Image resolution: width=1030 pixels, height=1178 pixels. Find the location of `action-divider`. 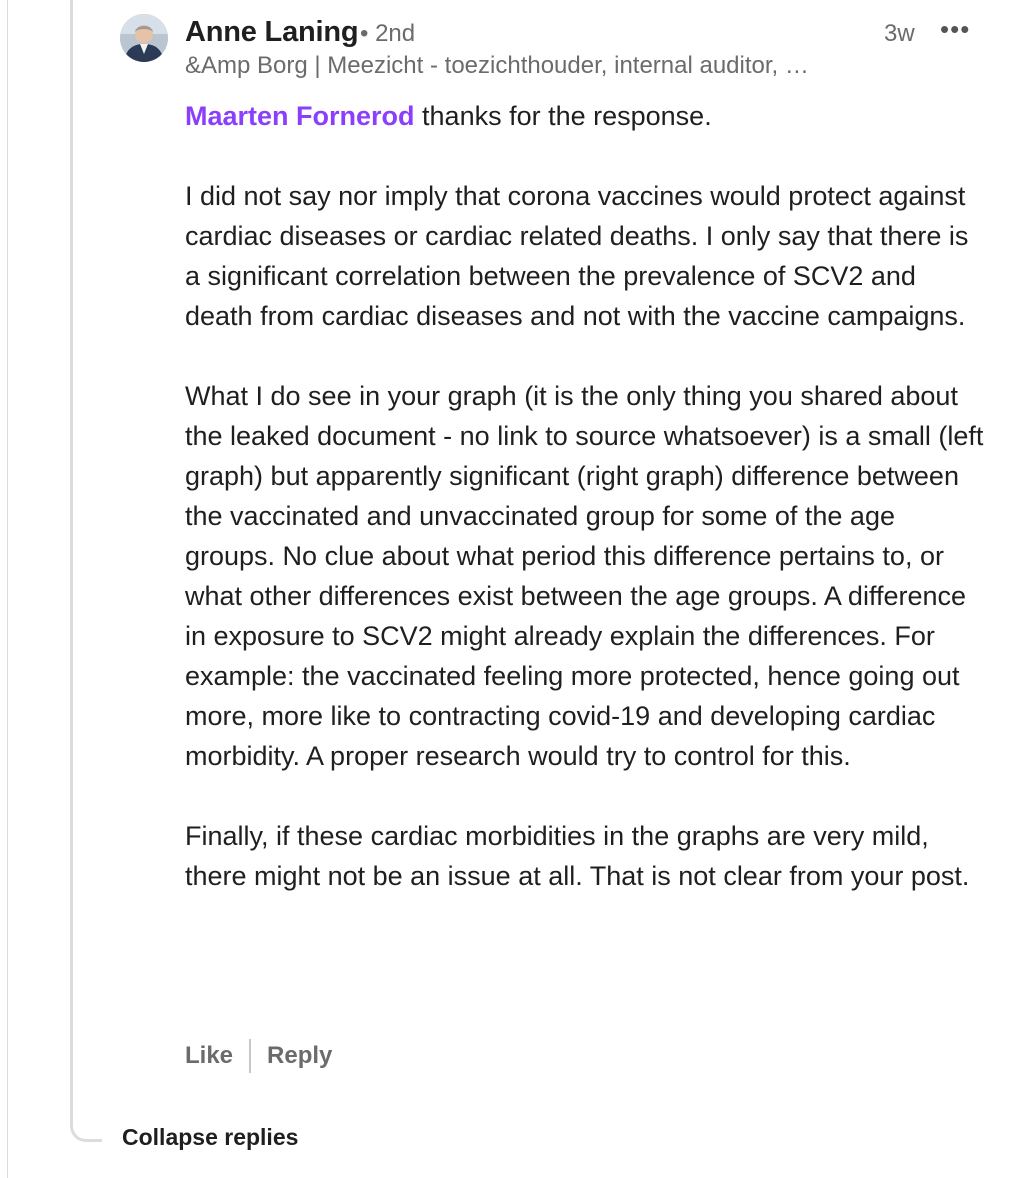

action-divider is located at coordinates (250, 1056).